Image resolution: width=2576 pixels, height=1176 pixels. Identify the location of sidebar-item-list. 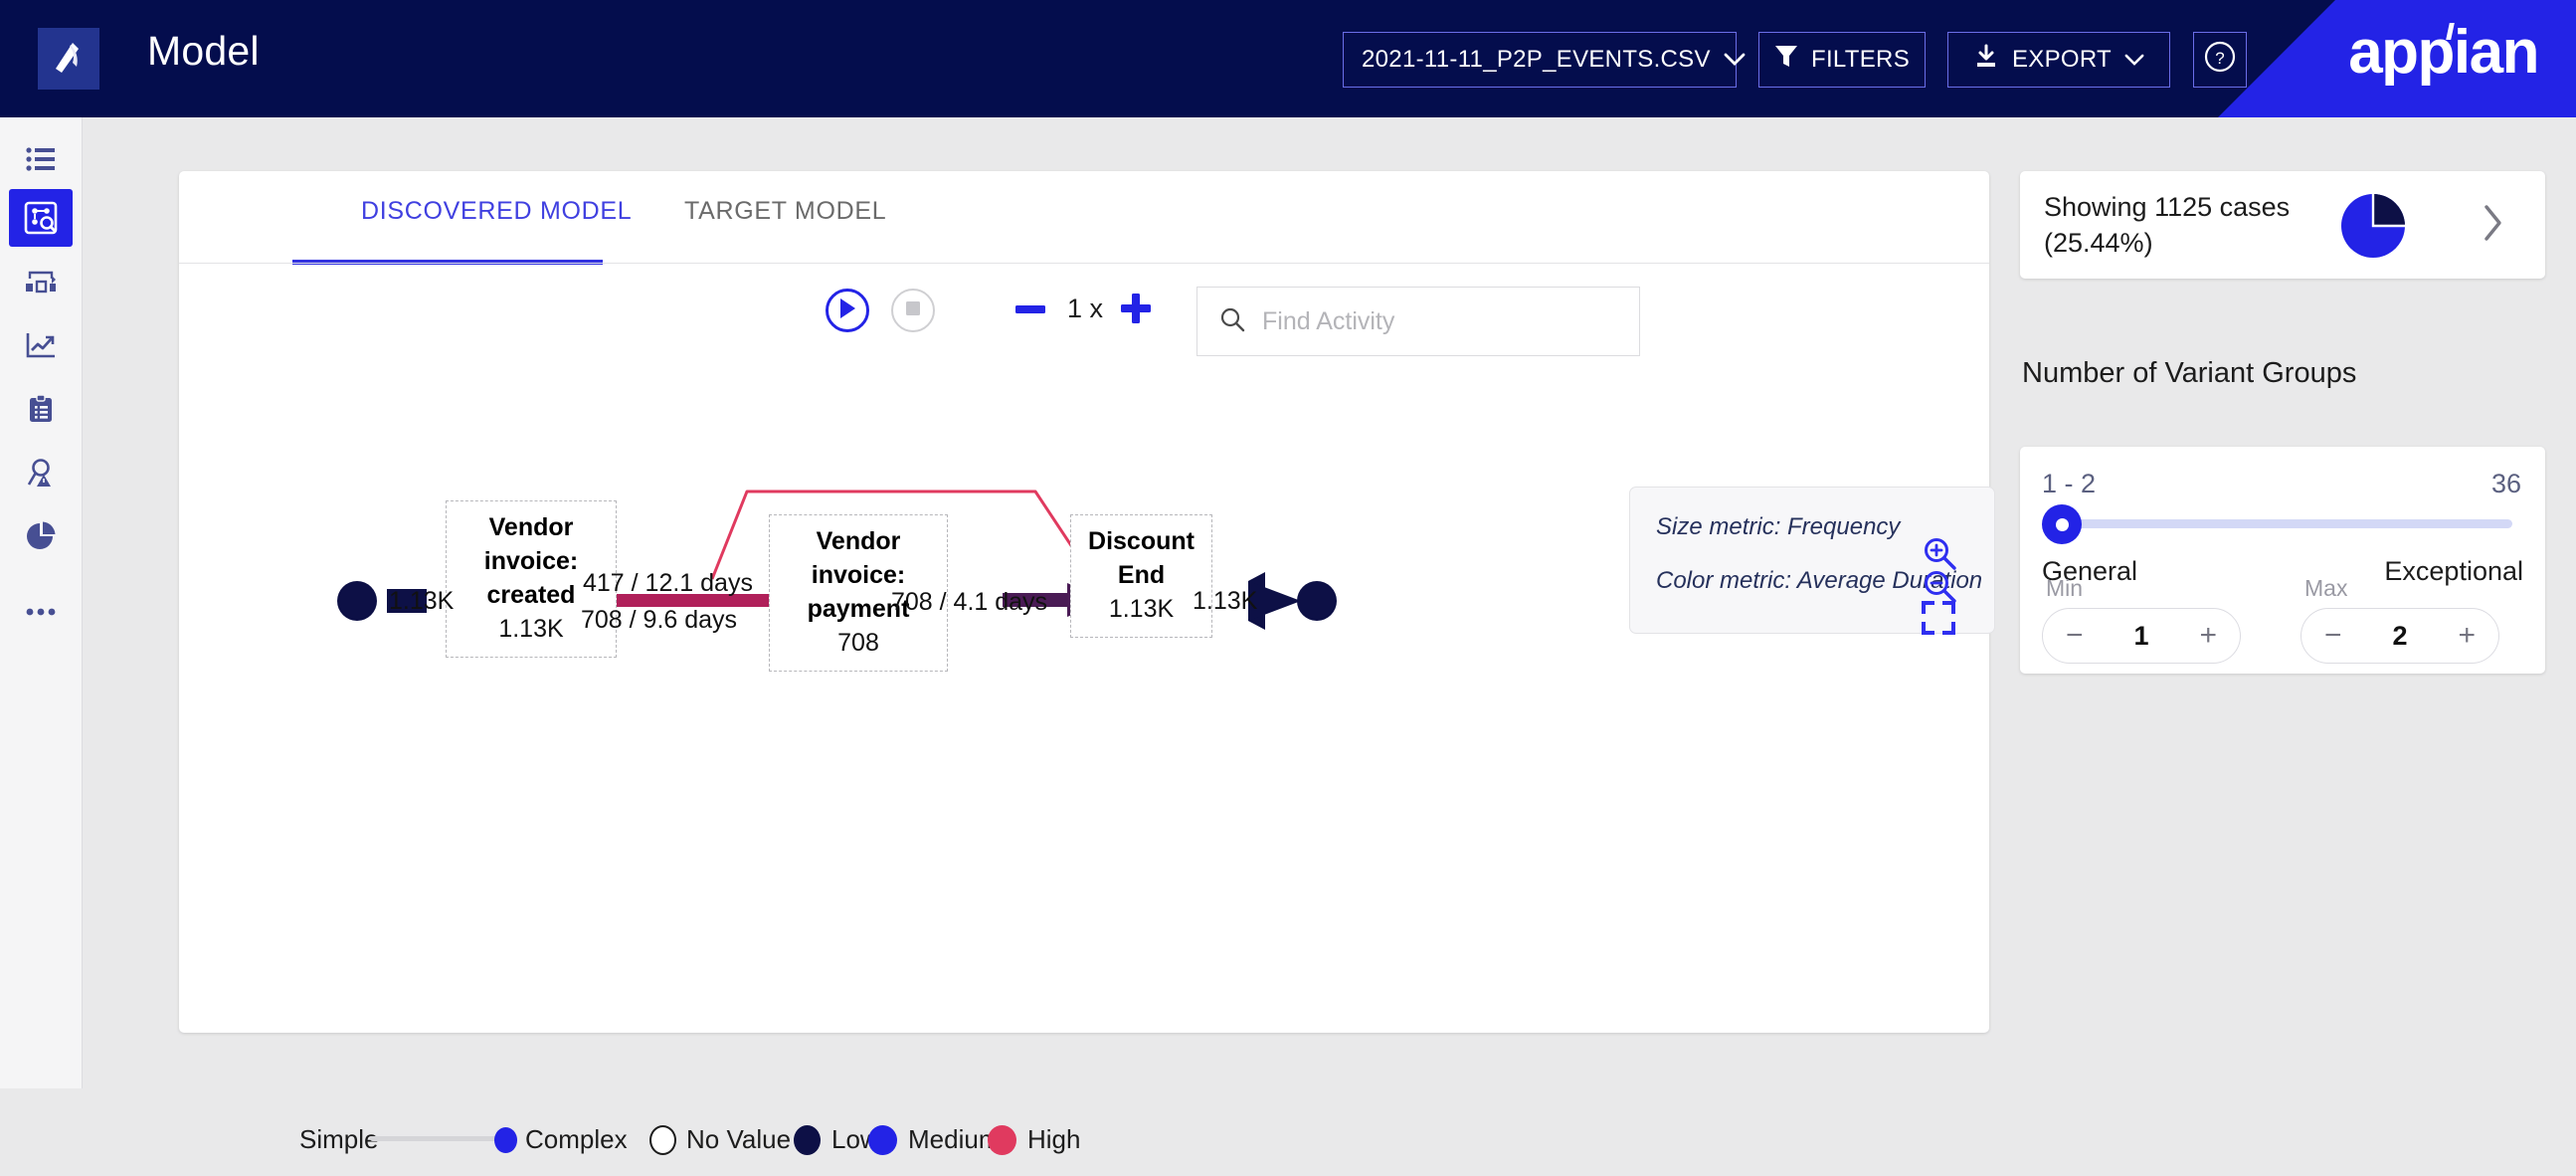
(41, 160).